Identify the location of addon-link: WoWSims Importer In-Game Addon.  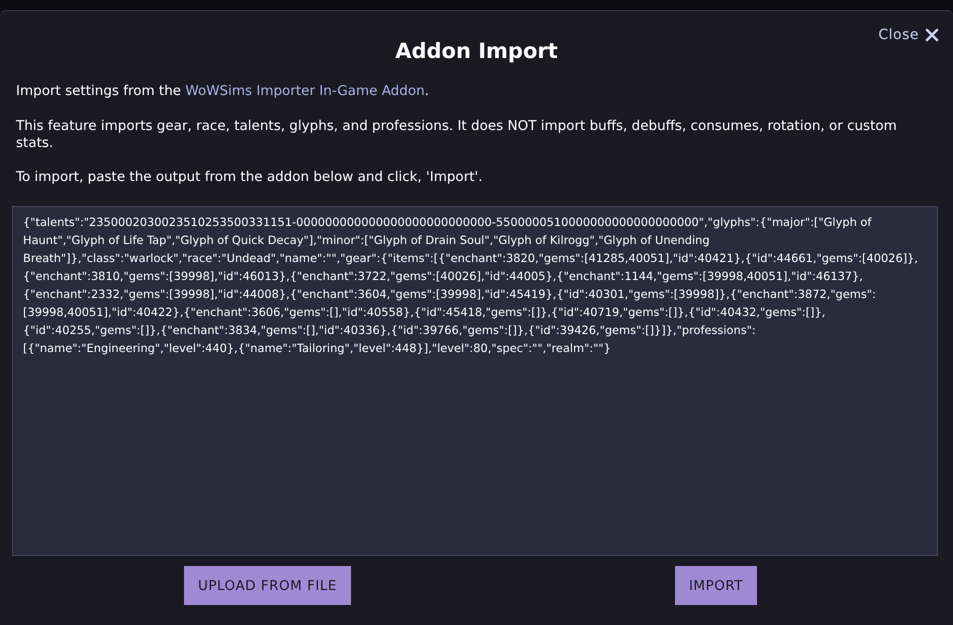
(305, 91).